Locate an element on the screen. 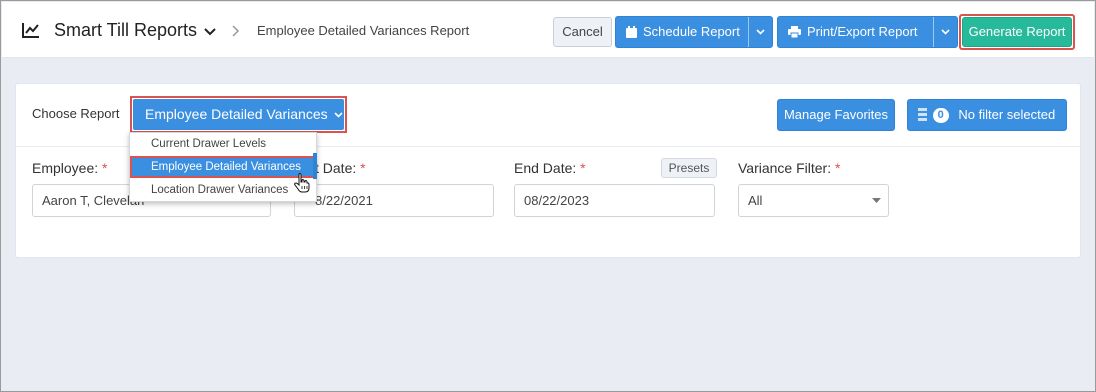 The height and width of the screenshot is (392, 1096). dropdown-item-employee-detailed-variances: Employee Detailed Variances is located at coordinates (223, 167).